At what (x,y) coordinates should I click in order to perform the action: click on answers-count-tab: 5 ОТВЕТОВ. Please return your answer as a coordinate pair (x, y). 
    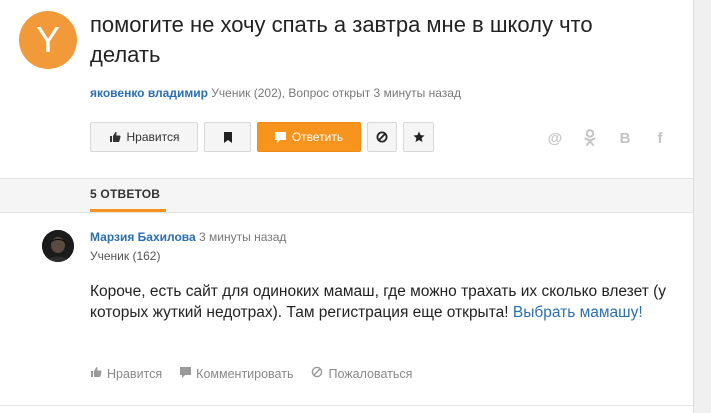
    Looking at the image, I should click on (125, 194).